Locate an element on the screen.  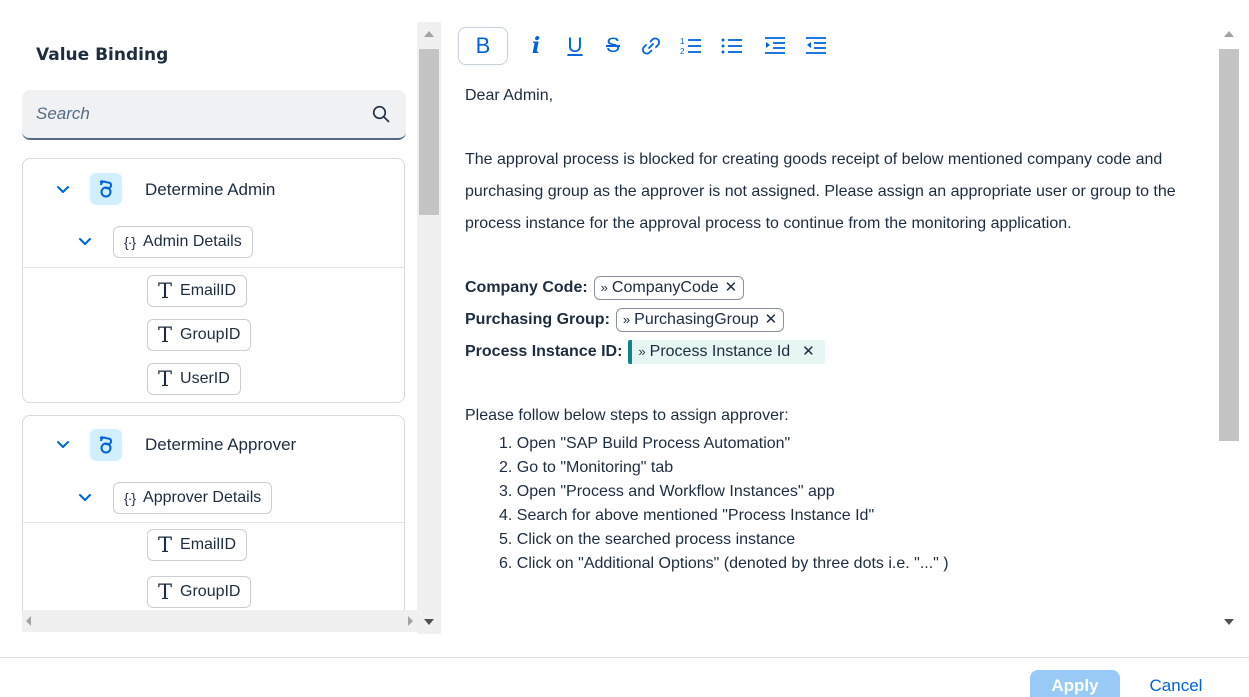
bold-icon: B is located at coordinates (483, 45).